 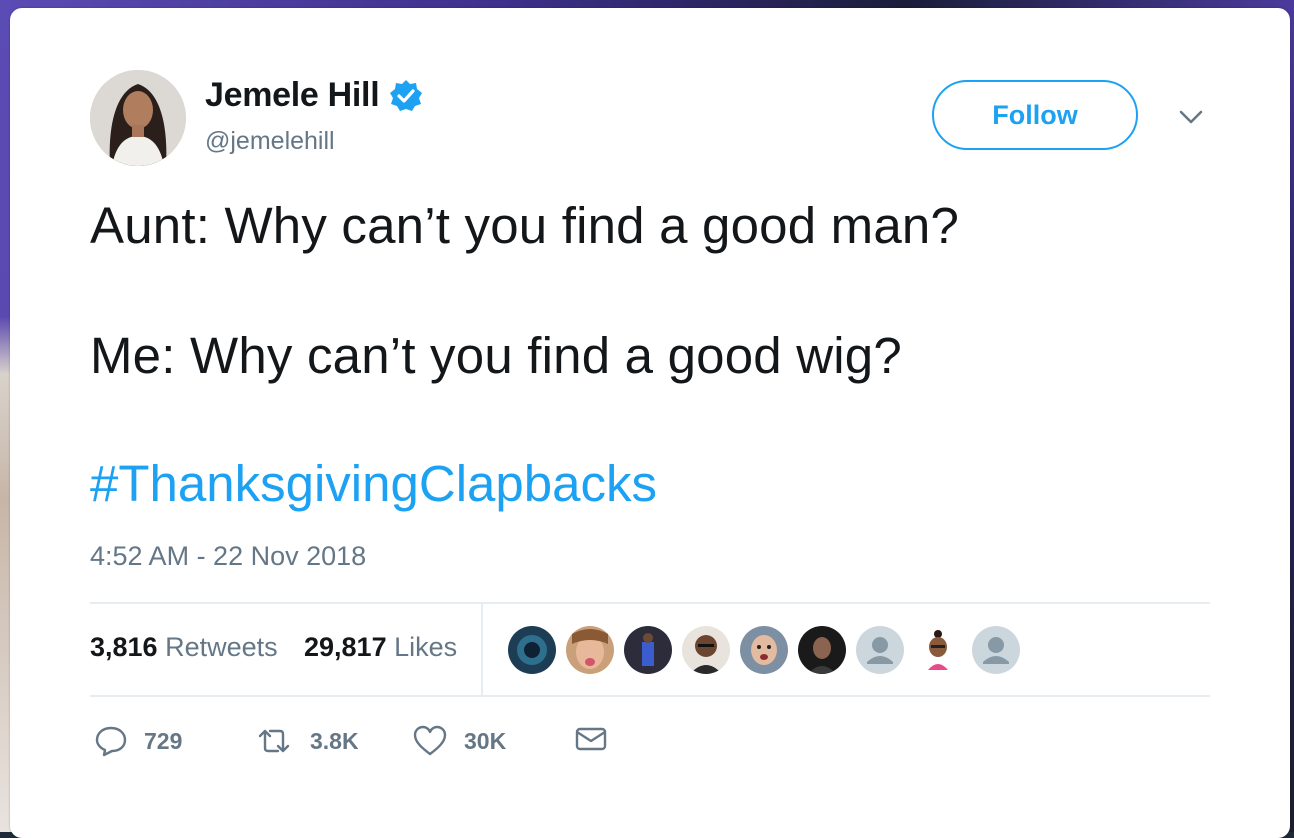 I want to click on reply-icon, so click(x=111, y=741).